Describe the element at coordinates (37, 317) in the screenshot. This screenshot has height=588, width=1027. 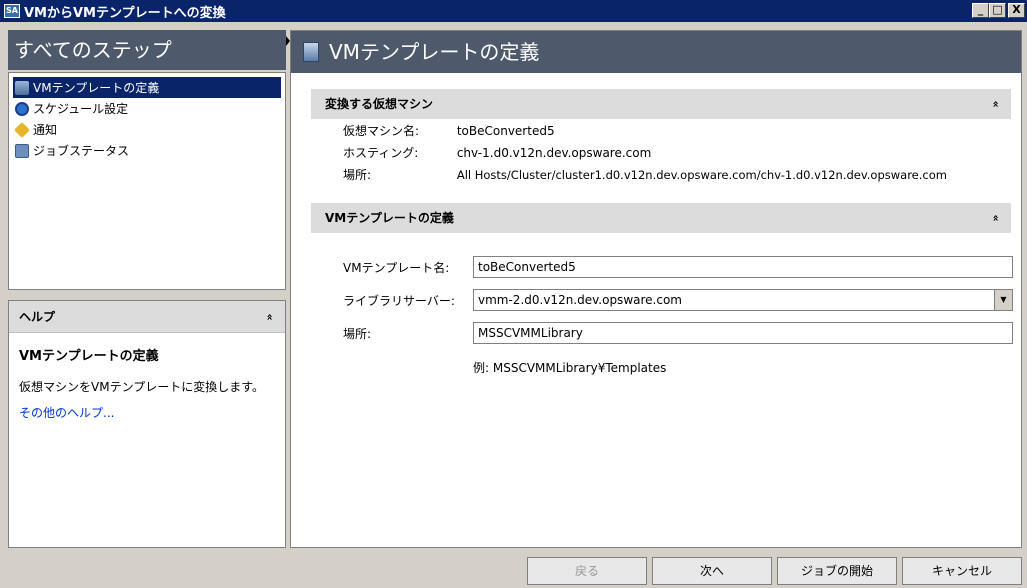
I see `help-header-label: ヘルプ` at that location.